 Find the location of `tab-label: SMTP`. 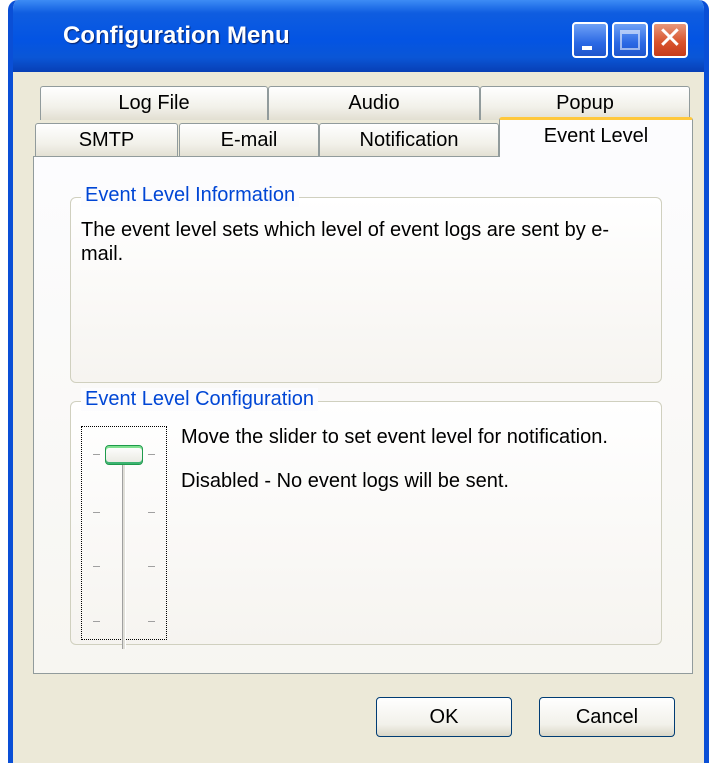

tab-label: SMTP is located at coordinates (106, 140).